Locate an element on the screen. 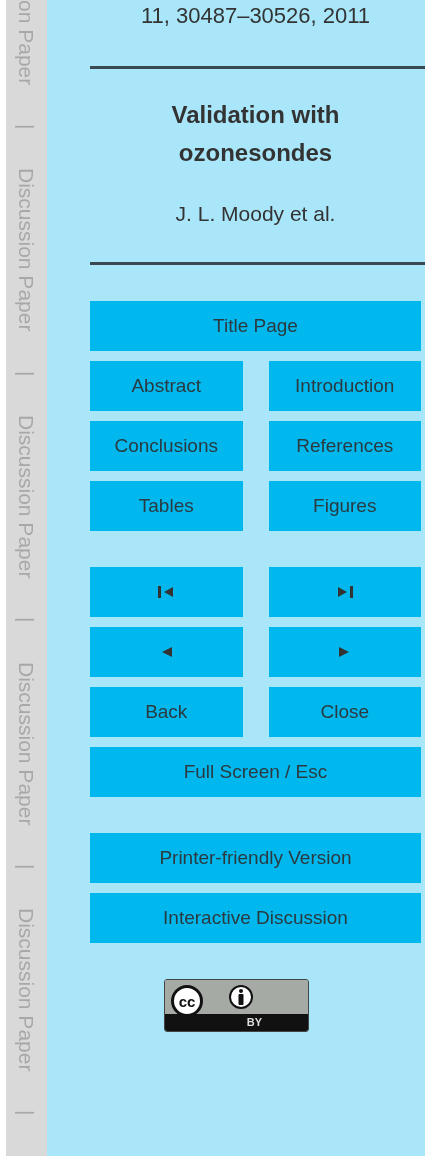  cc-logo: cc is located at coordinates (187, 1001).